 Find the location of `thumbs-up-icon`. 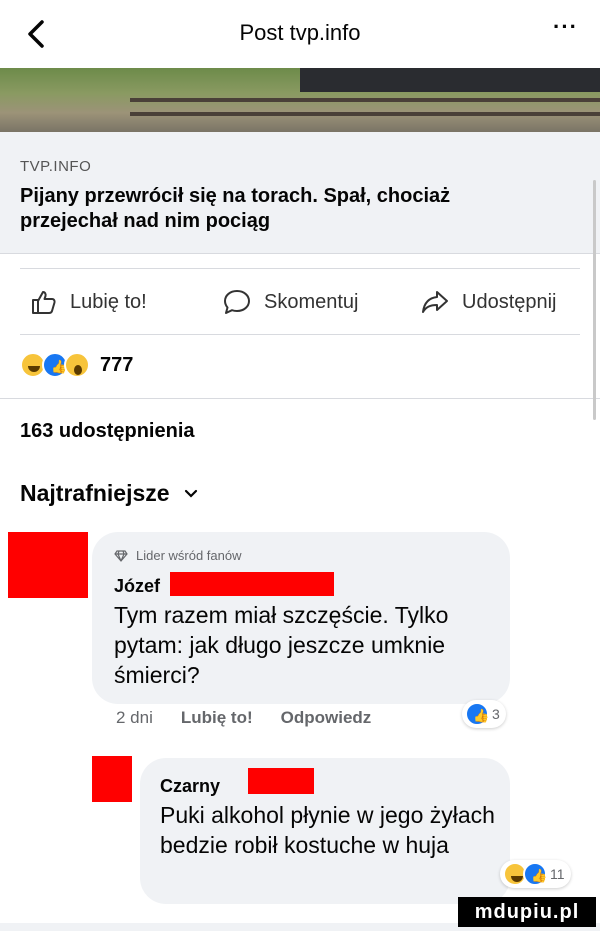

thumbs-up-icon is located at coordinates (44, 302).